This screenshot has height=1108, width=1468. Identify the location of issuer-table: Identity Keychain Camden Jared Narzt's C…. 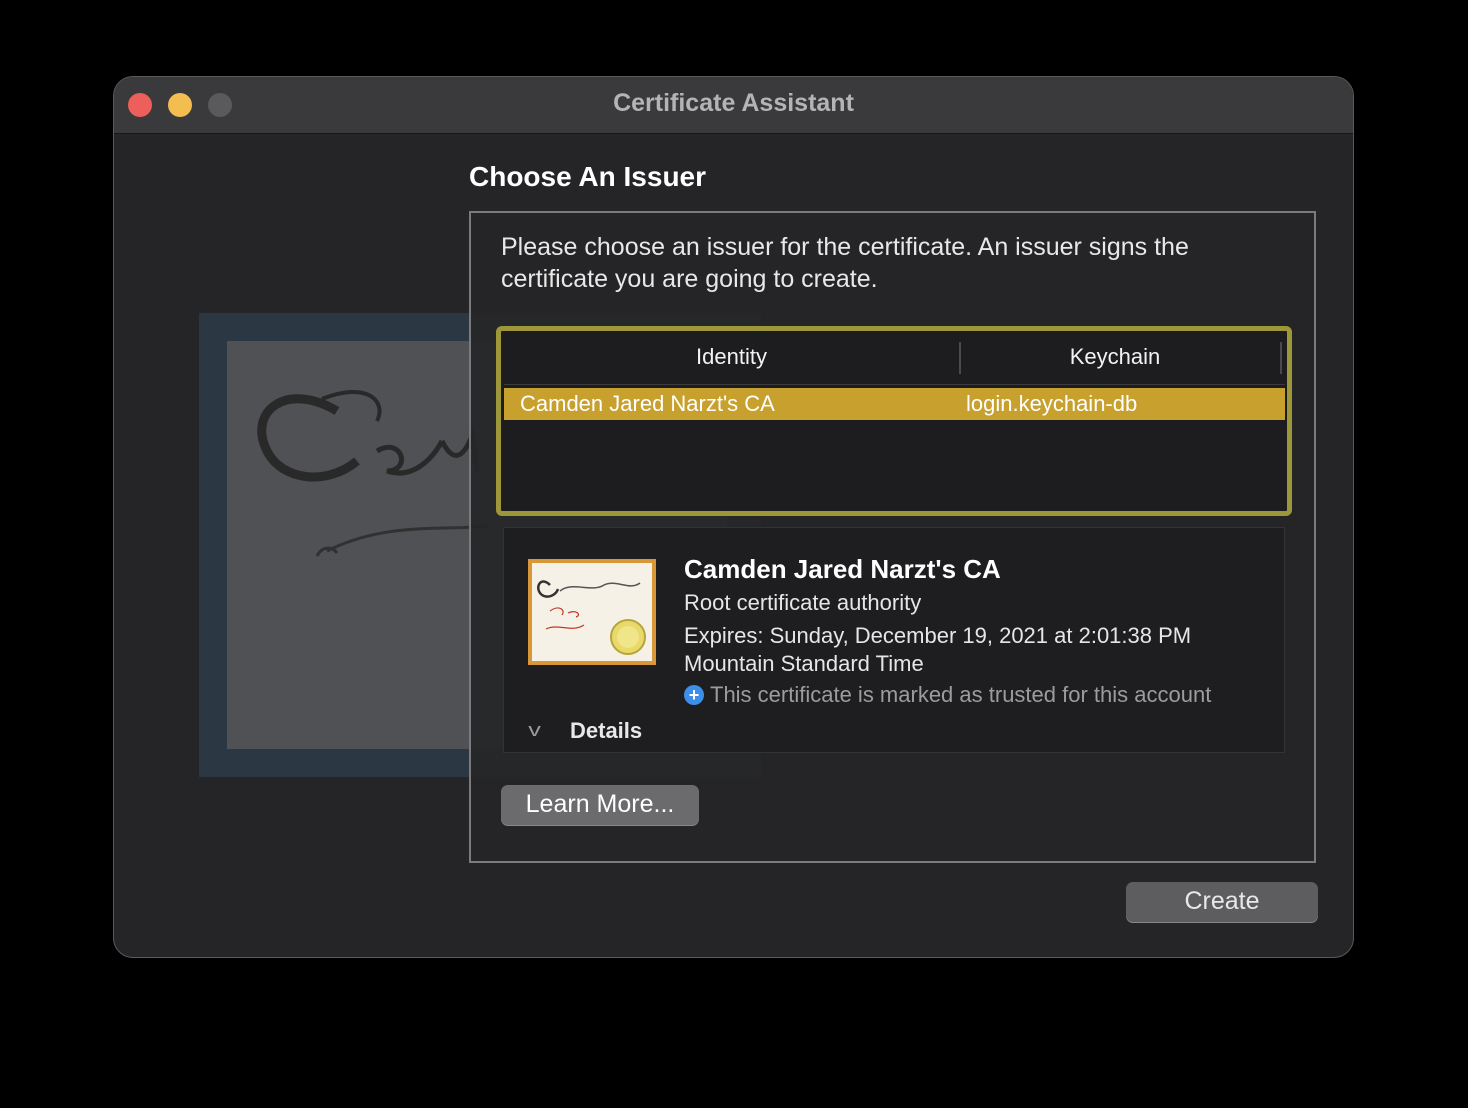
(894, 421).